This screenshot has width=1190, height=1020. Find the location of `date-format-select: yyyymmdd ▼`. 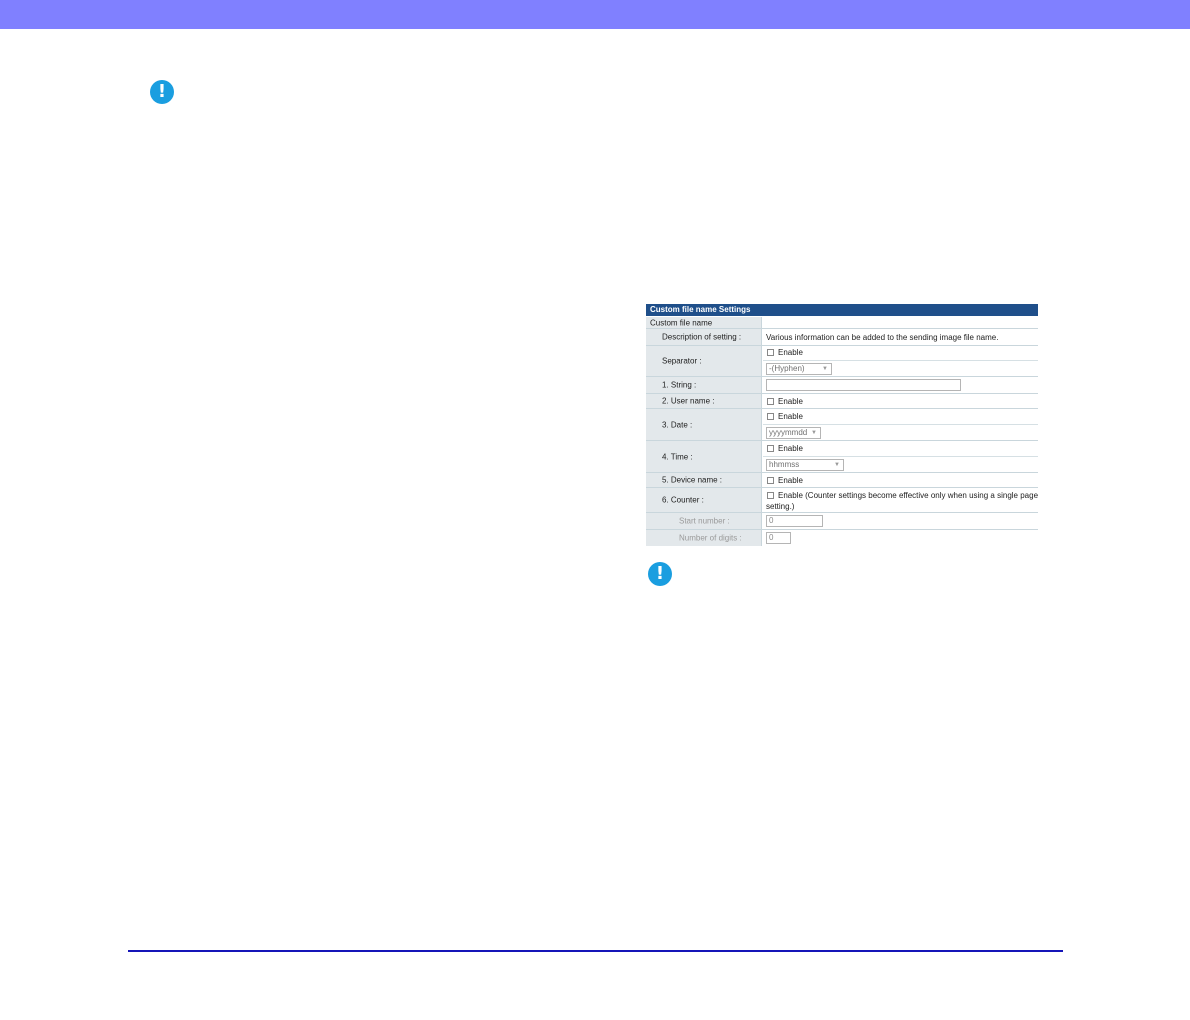

date-format-select: yyyymmdd ▼ is located at coordinates (793, 433).